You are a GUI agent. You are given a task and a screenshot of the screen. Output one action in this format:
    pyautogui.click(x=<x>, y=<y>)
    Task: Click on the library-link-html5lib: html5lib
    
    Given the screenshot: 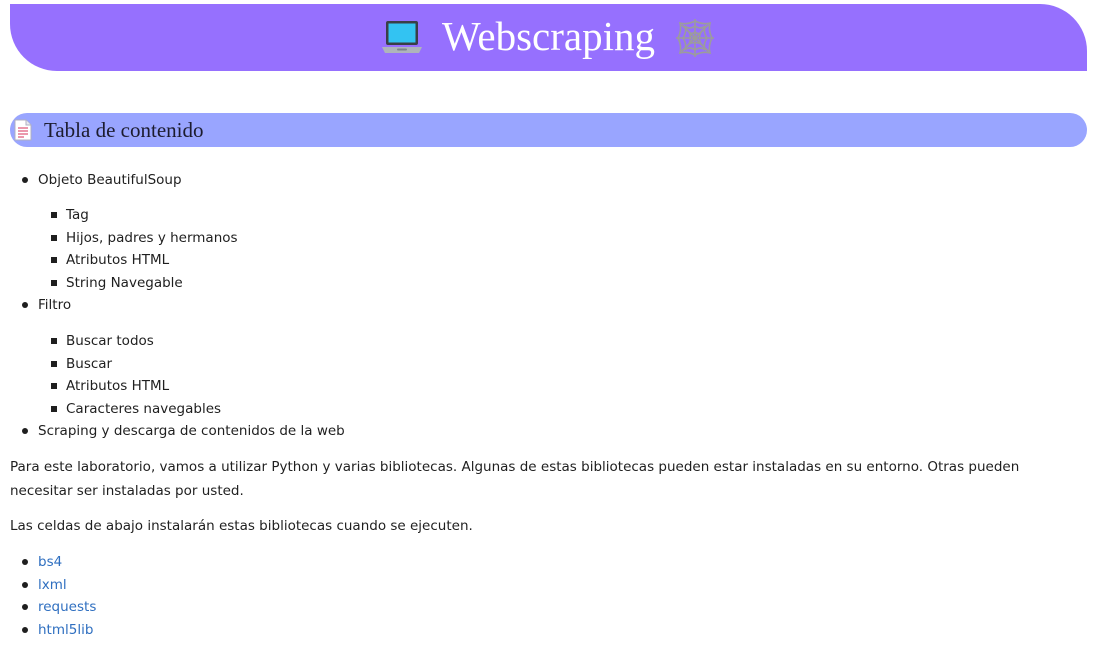 What is the action you would take?
    pyautogui.click(x=65, y=630)
    